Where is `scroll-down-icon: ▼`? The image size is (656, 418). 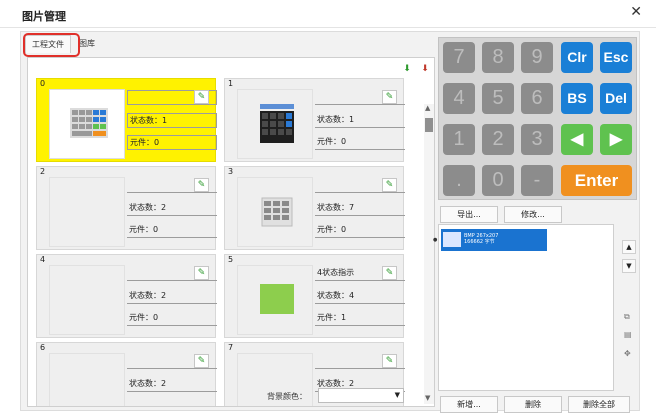 scroll-down-icon: ▼ is located at coordinates (427, 398).